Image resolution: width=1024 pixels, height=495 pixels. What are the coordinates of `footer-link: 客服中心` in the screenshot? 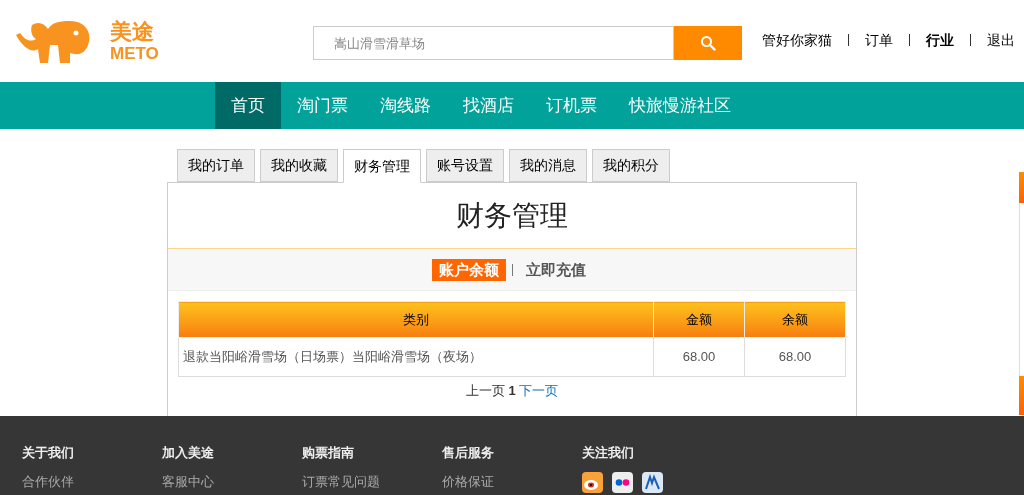 It's located at (232, 481).